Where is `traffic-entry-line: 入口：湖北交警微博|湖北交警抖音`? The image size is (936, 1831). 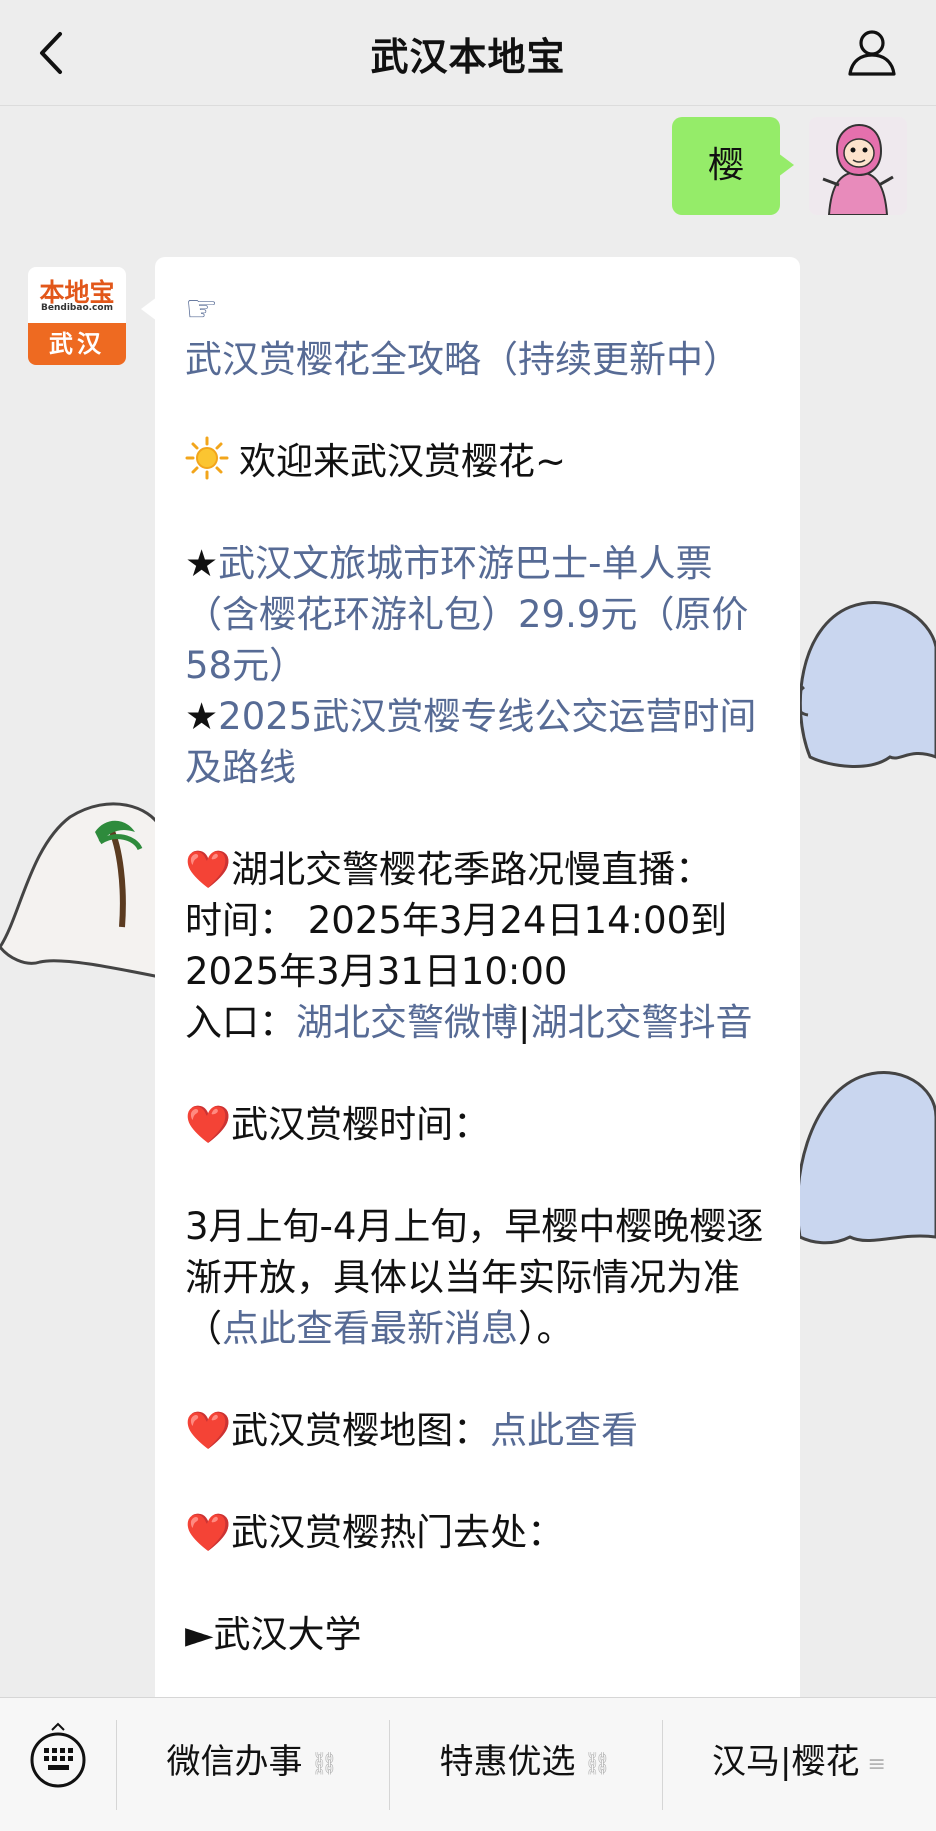
traffic-entry-line: 入口：湖北交警微博|湖北交警抖音 is located at coordinates (477, 1022).